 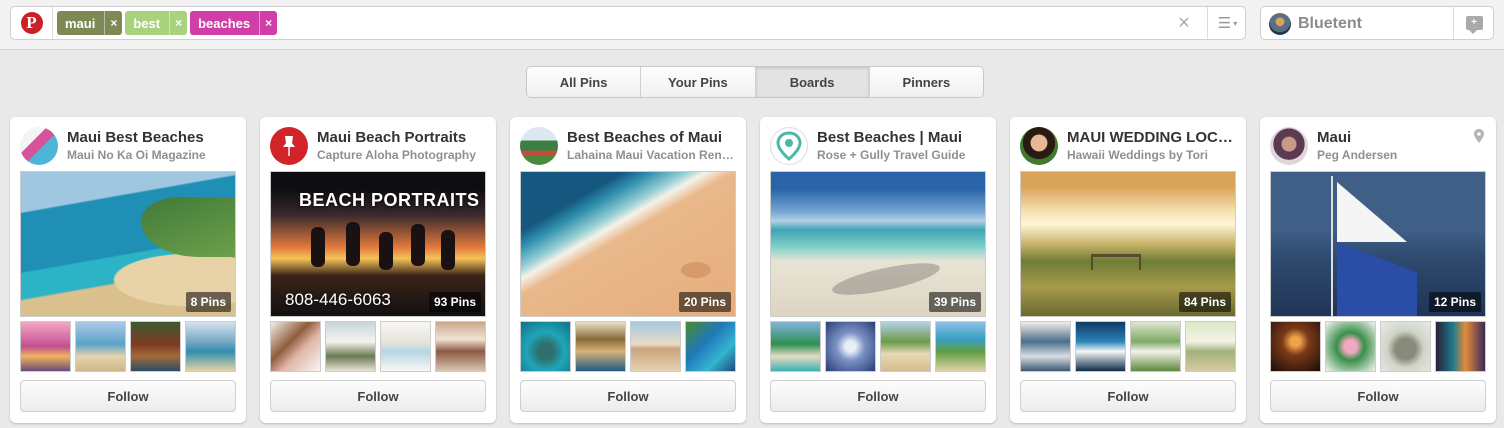 I want to click on pin-count: 20 Pins, so click(x=704, y=302).